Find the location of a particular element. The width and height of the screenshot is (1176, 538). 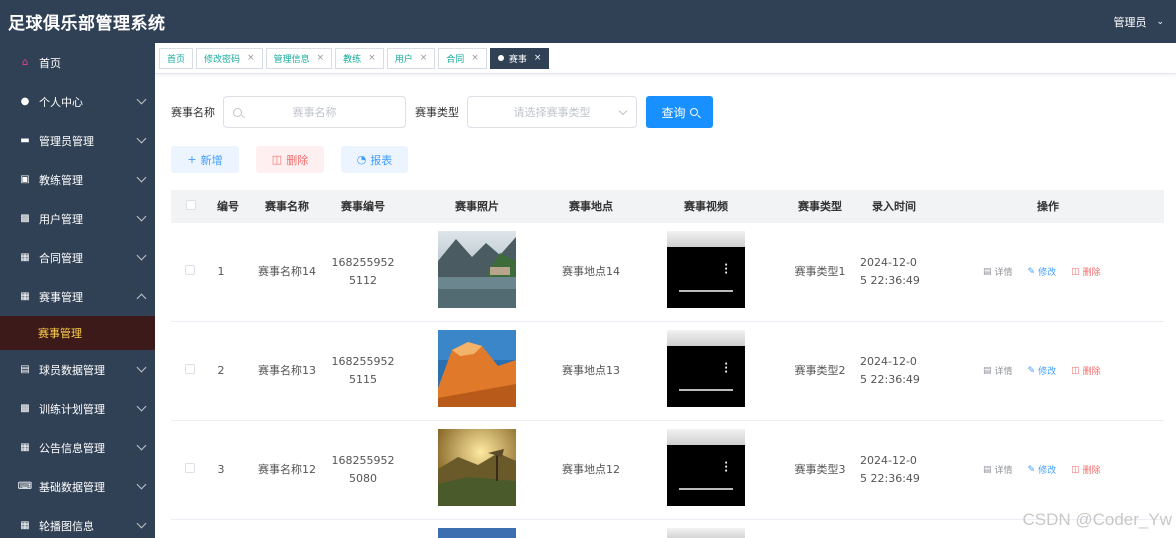

match-type-select: 请选择赛事类型 is located at coordinates (552, 112).